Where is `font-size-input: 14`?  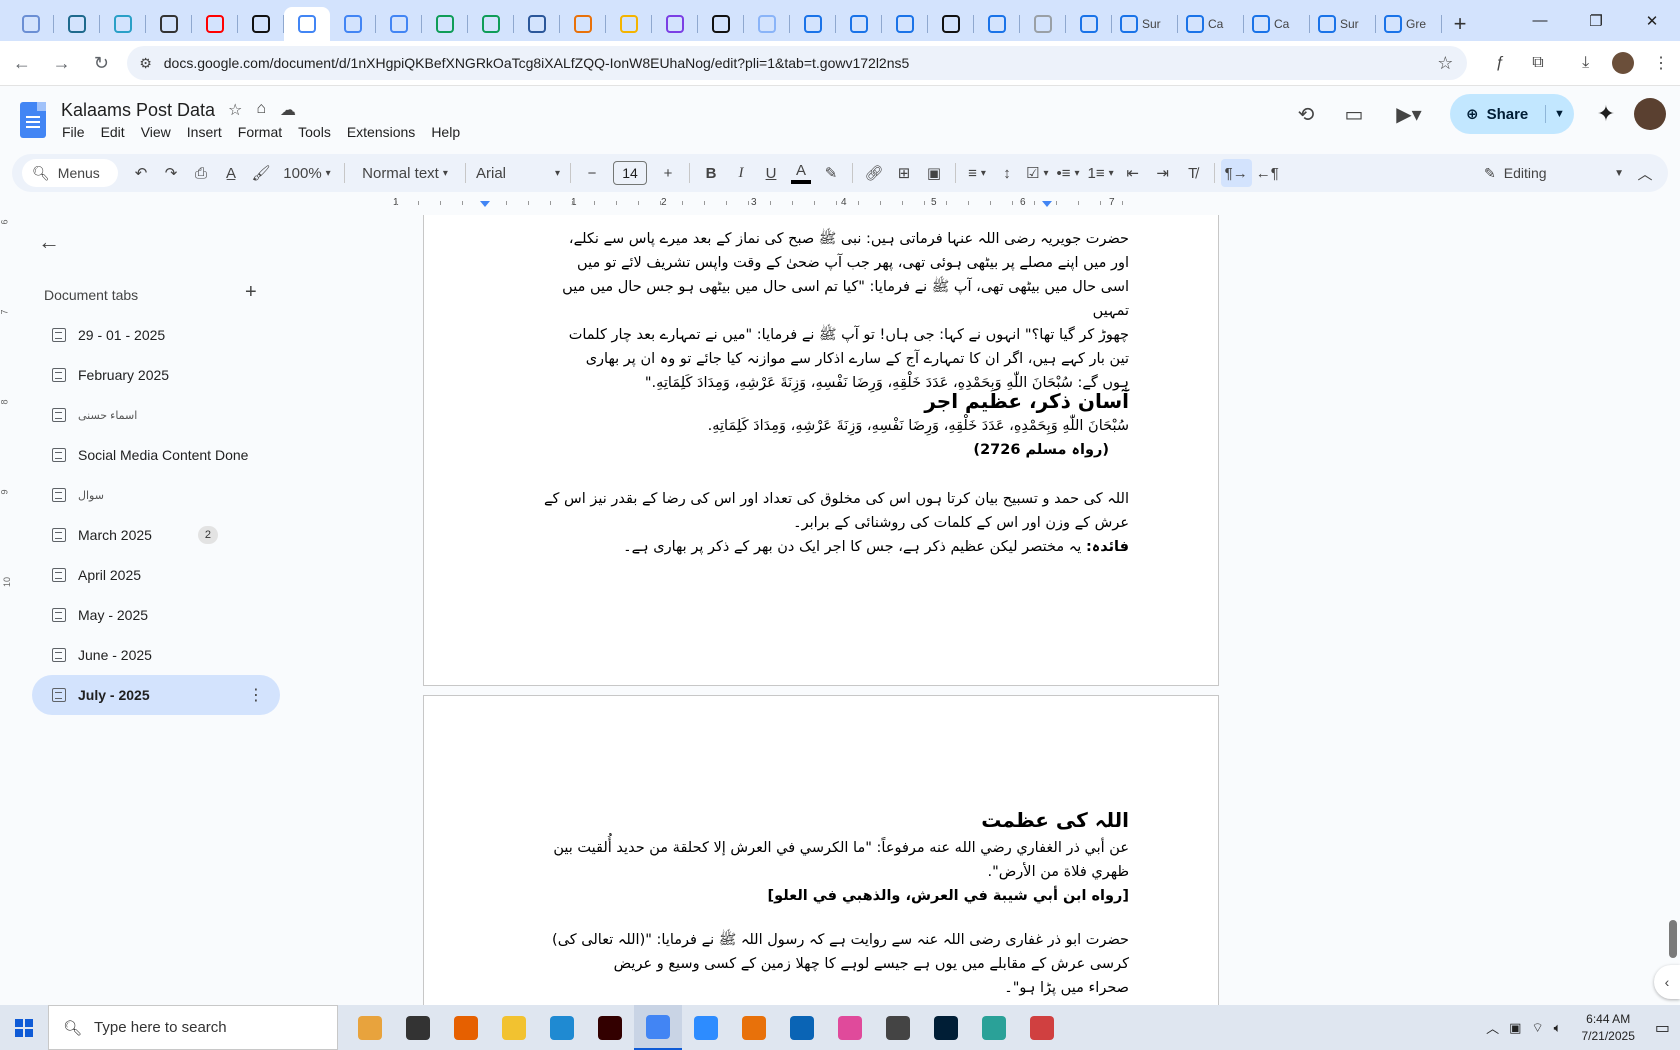
font-size-input: 14 is located at coordinates (630, 173).